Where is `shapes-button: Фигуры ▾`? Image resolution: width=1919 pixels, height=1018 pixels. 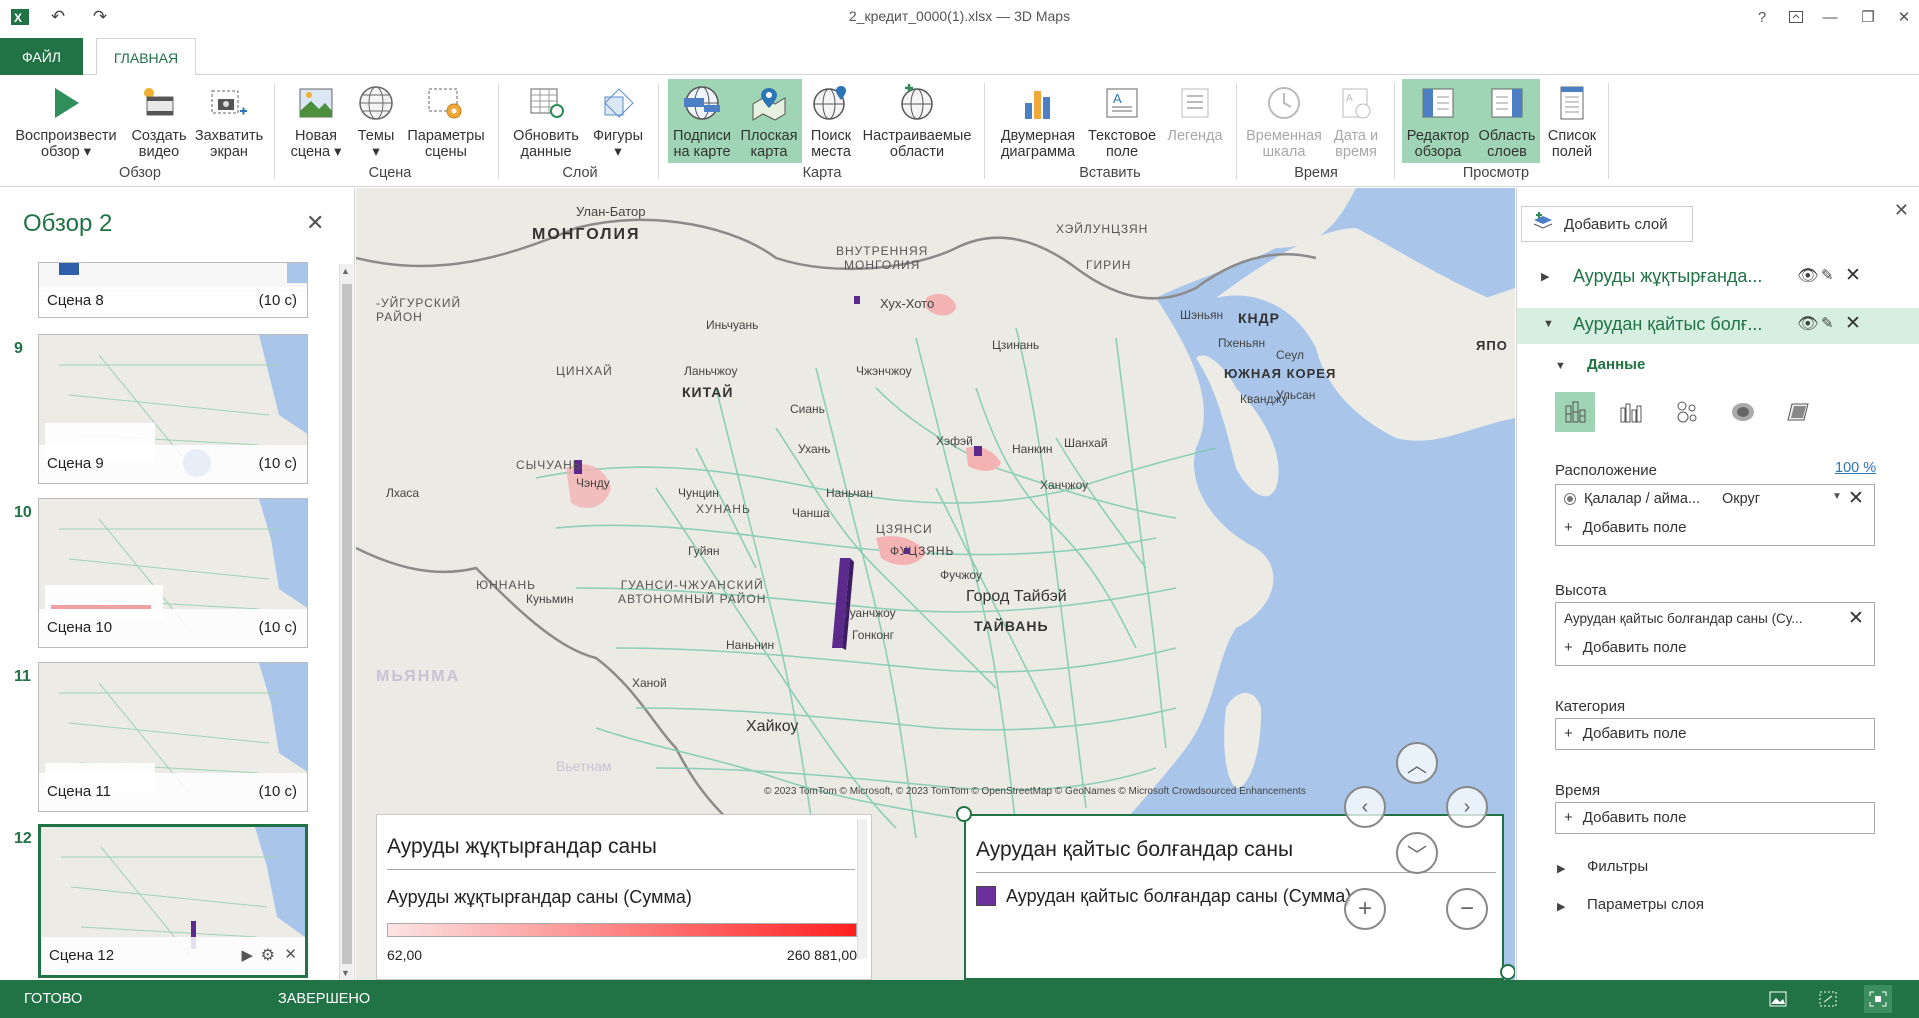
shapes-button: Фигуры ▾ is located at coordinates (618, 121).